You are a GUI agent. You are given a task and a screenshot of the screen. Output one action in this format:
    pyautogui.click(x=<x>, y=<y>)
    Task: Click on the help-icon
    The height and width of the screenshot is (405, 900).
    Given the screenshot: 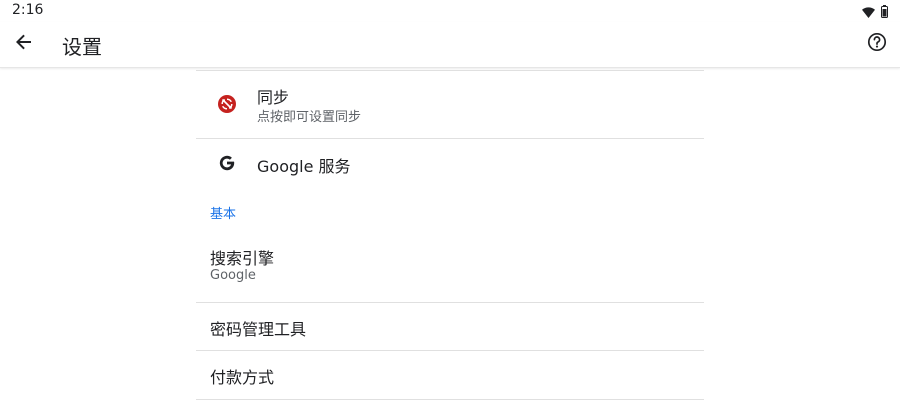 What is the action you would take?
    pyautogui.click(x=877, y=44)
    